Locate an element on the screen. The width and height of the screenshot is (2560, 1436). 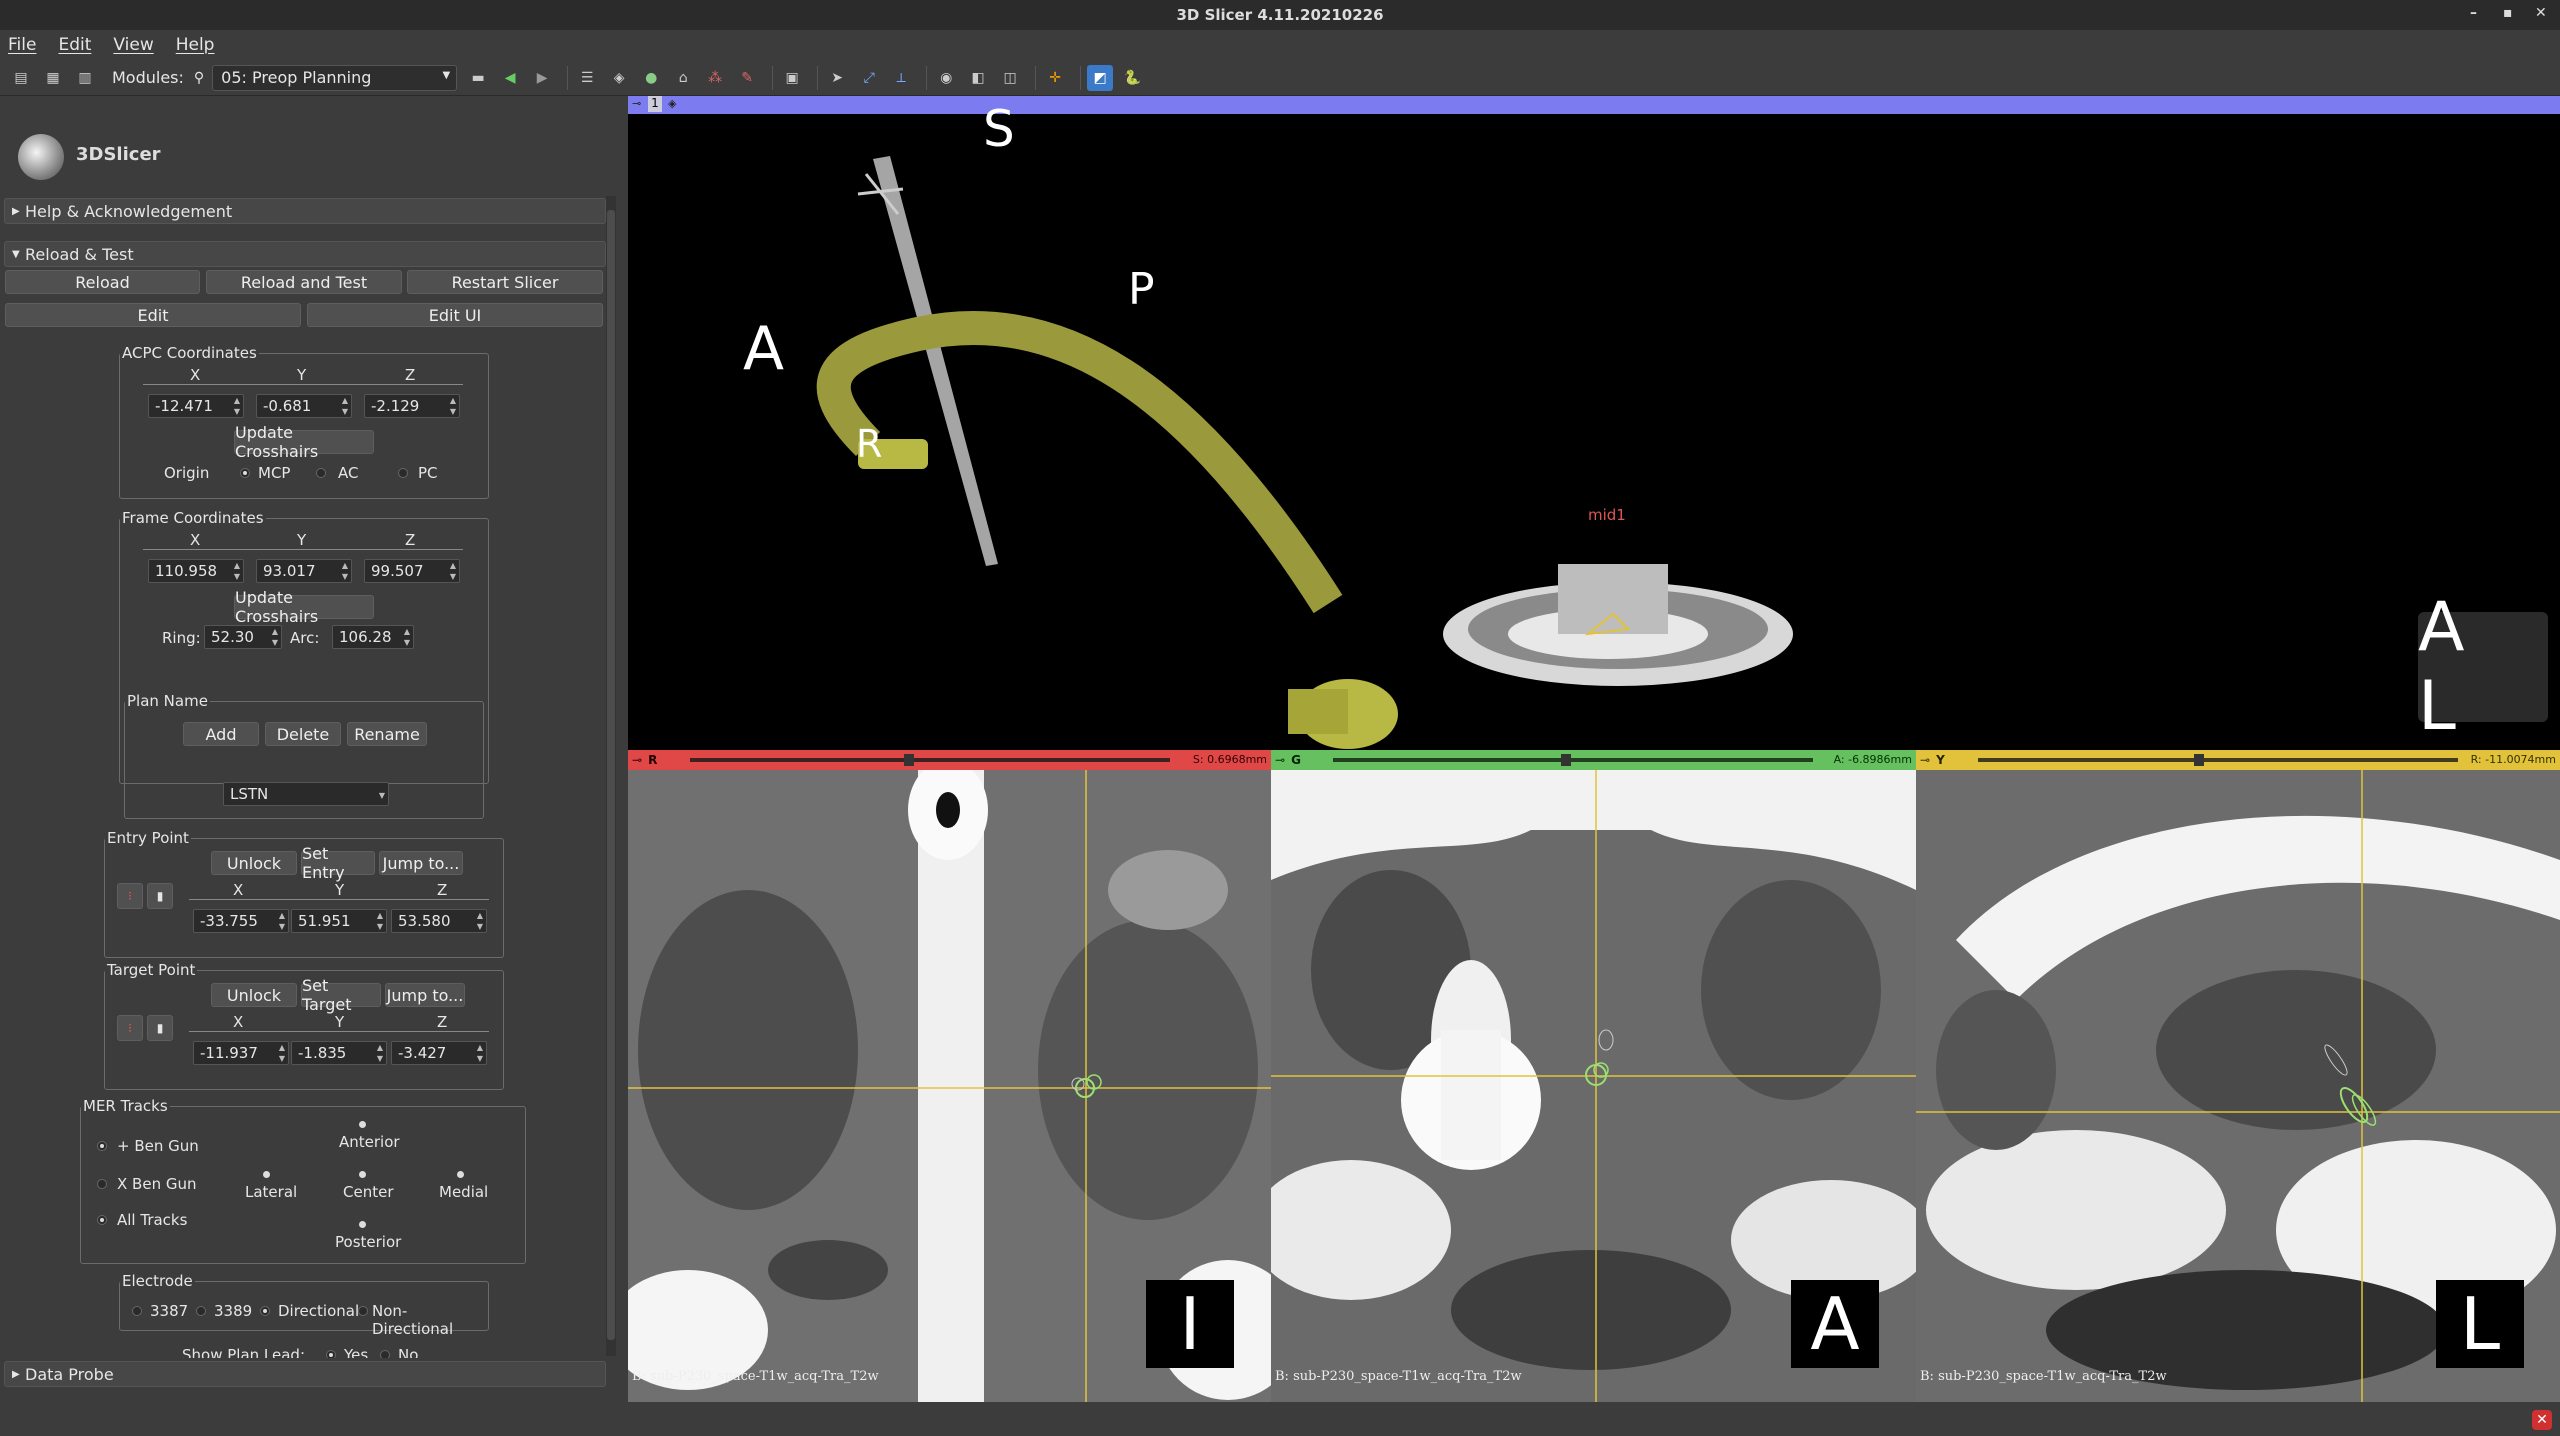
green-slice-view: A B: sub-P230_space-T1w_acq-Tra_T2w is located at coordinates (1593, 1086).